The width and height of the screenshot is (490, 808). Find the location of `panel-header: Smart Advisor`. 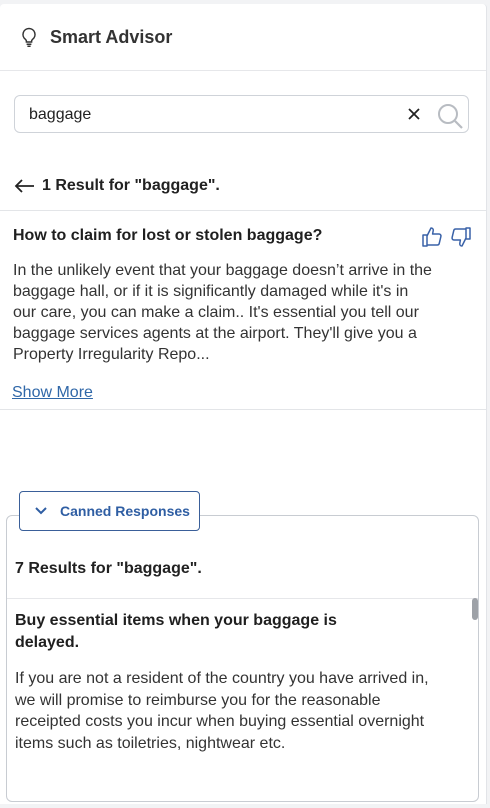

panel-header: Smart Advisor is located at coordinates (243, 37).